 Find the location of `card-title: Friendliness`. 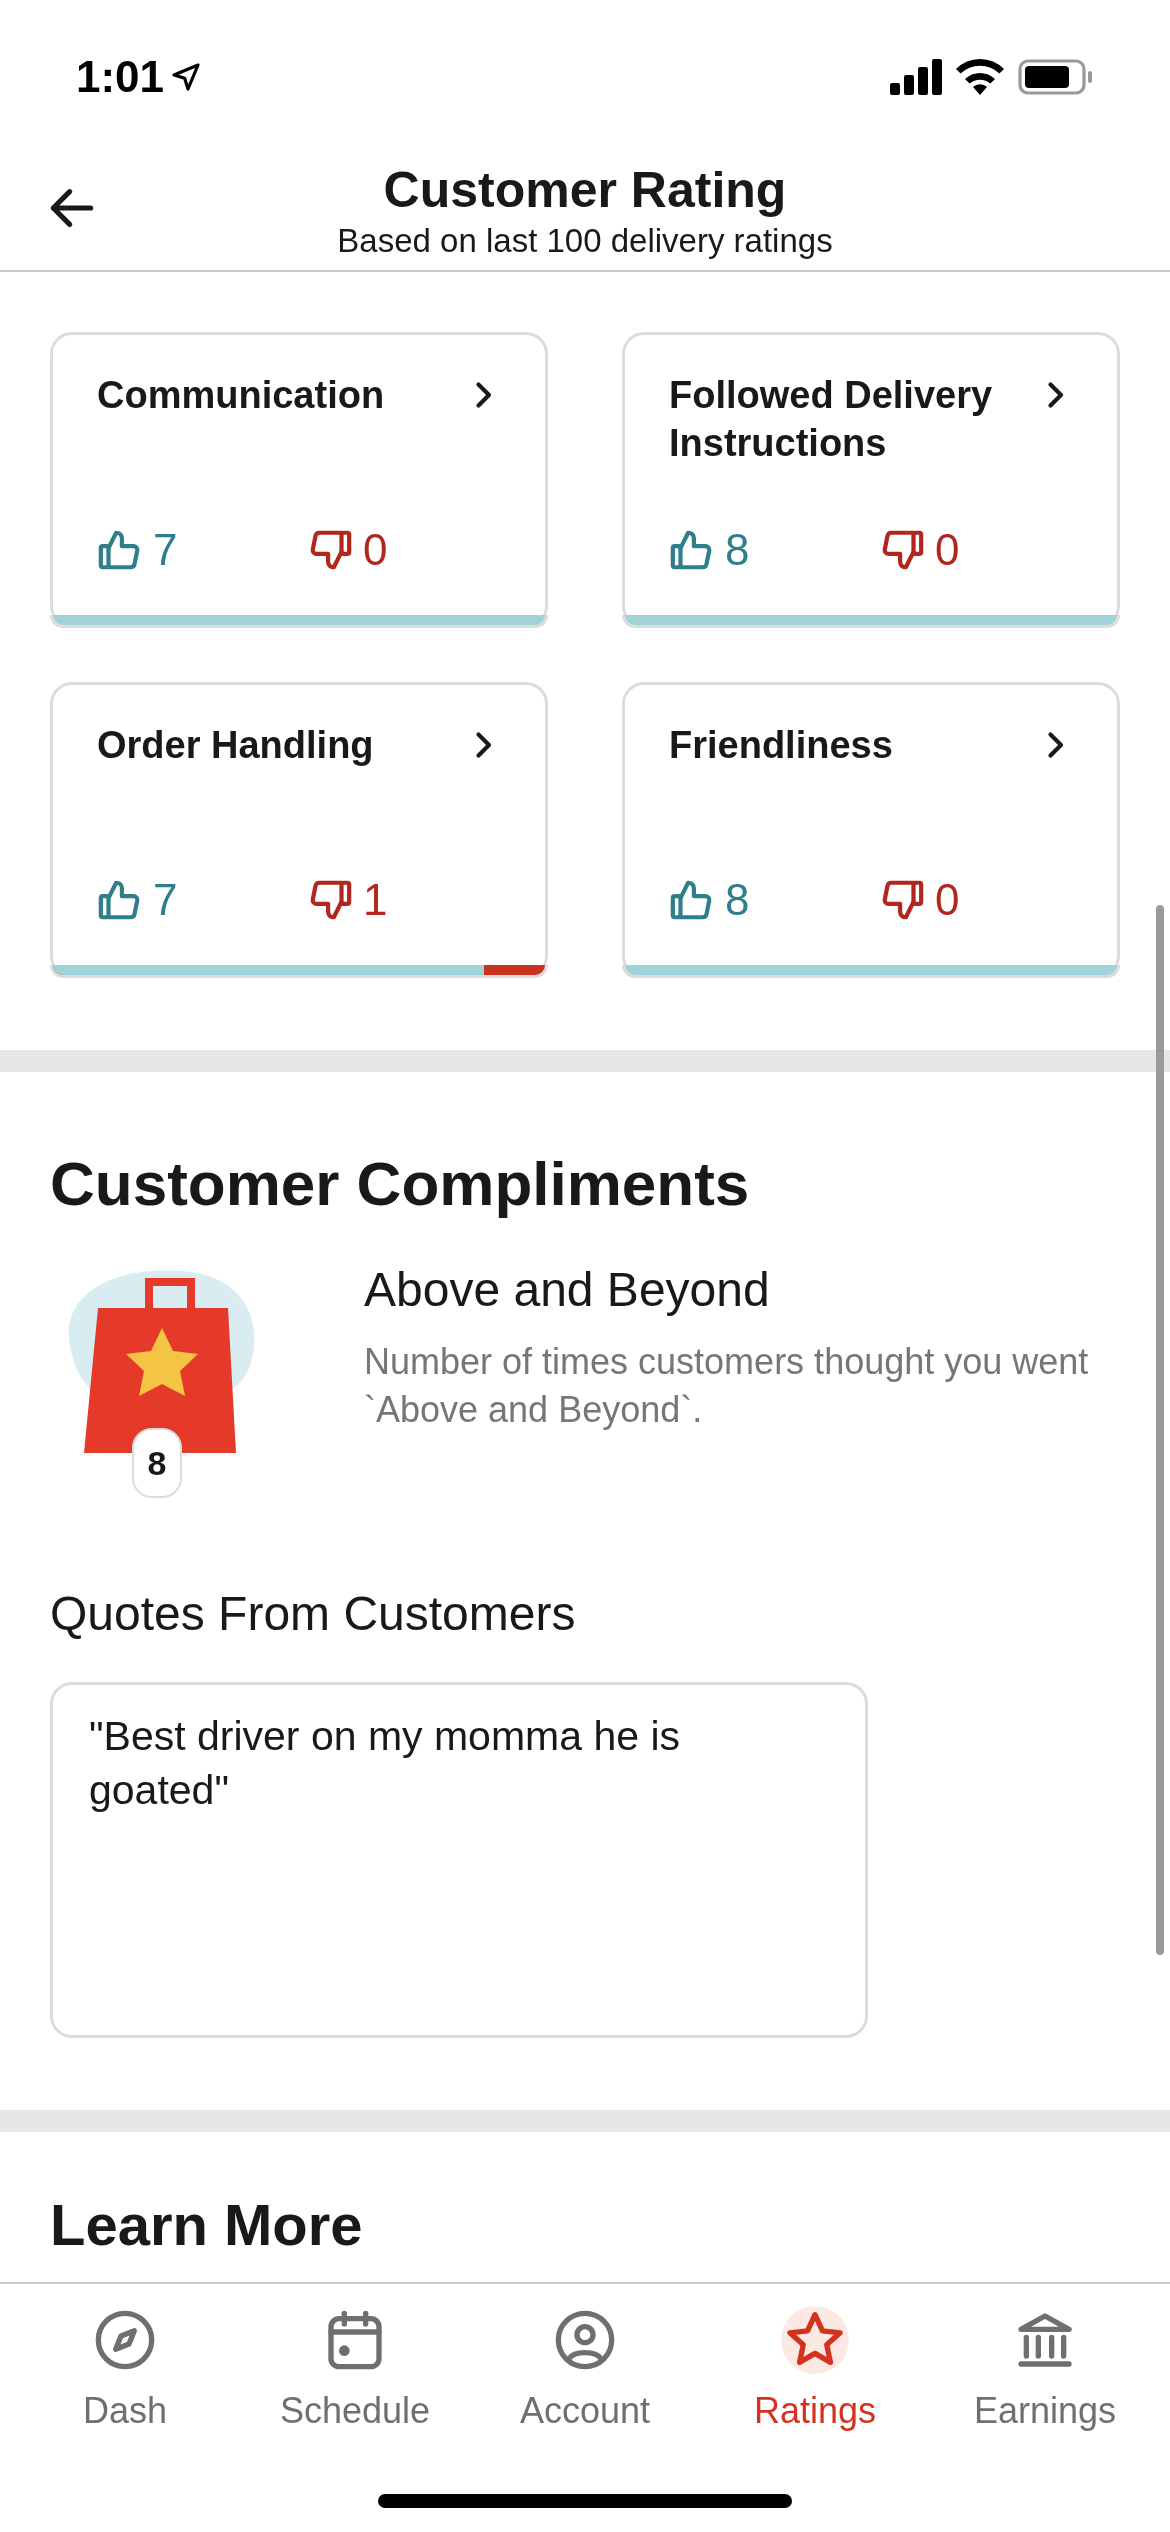

card-title: Friendliness is located at coordinates (781, 745).